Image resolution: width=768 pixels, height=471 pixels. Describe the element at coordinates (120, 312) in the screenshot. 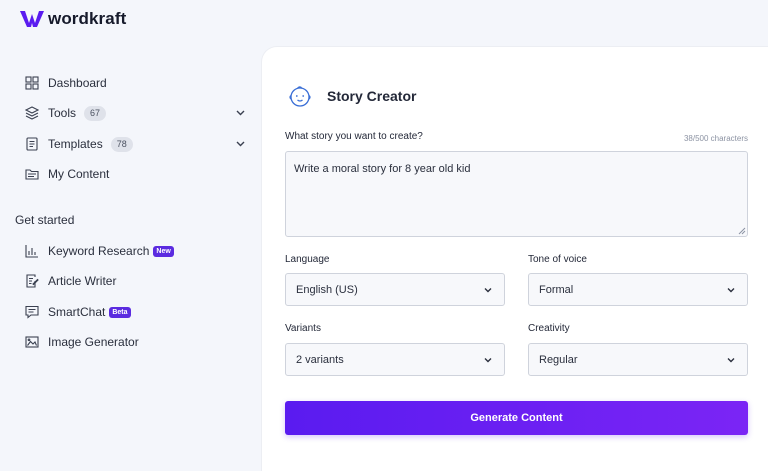

I see `beta-badge: Beta` at that location.